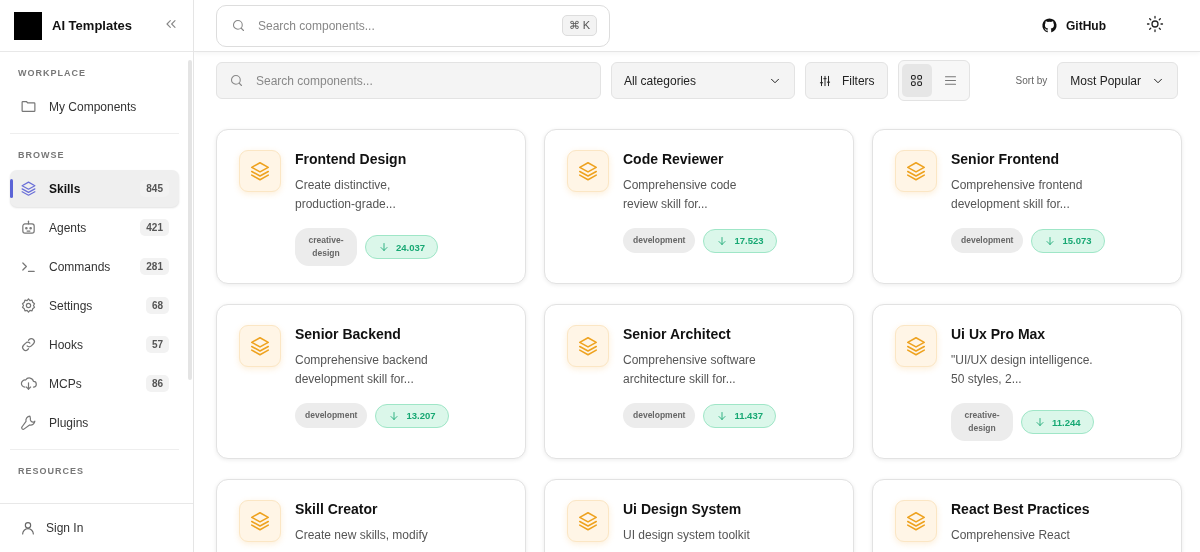 The height and width of the screenshot is (552, 1200). What do you see at coordinates (94, 422) in the screenshot?
I see `nav-item: Plugins` at bounding box center [94, 422].